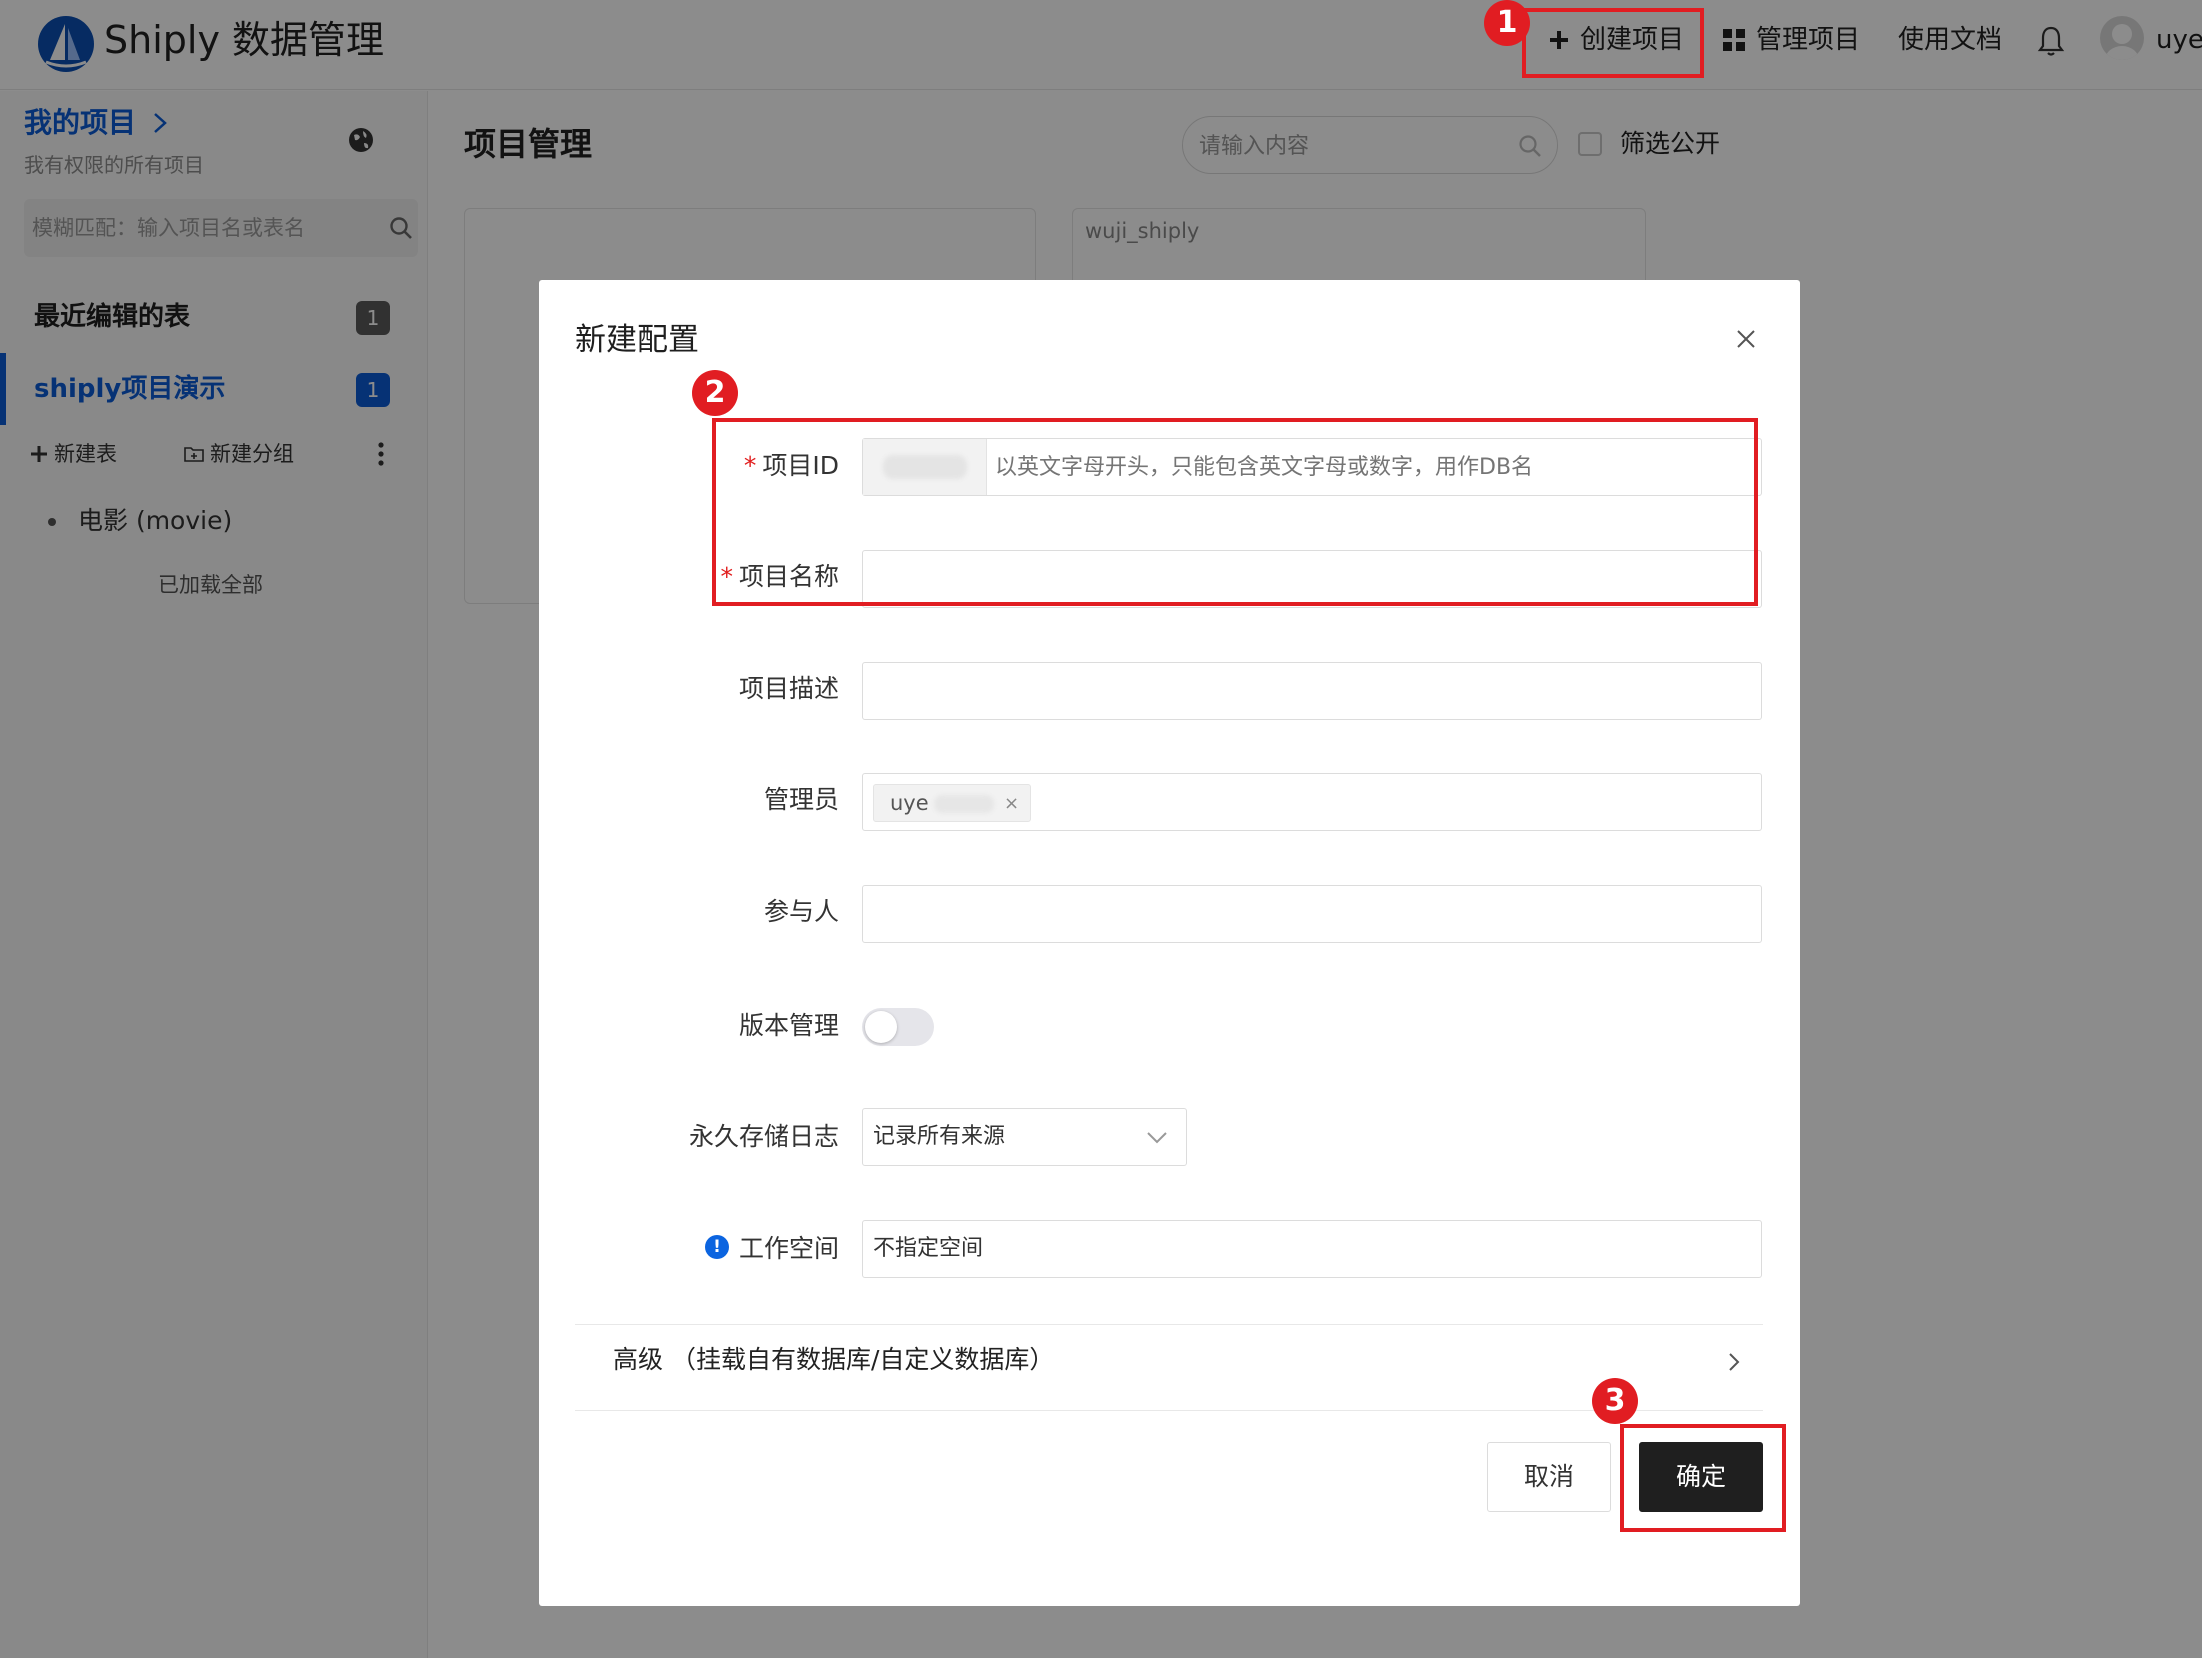 This screenshot has width=2202, height=1658. I want to click on step-marker-1: 1, so click(1507, 23).